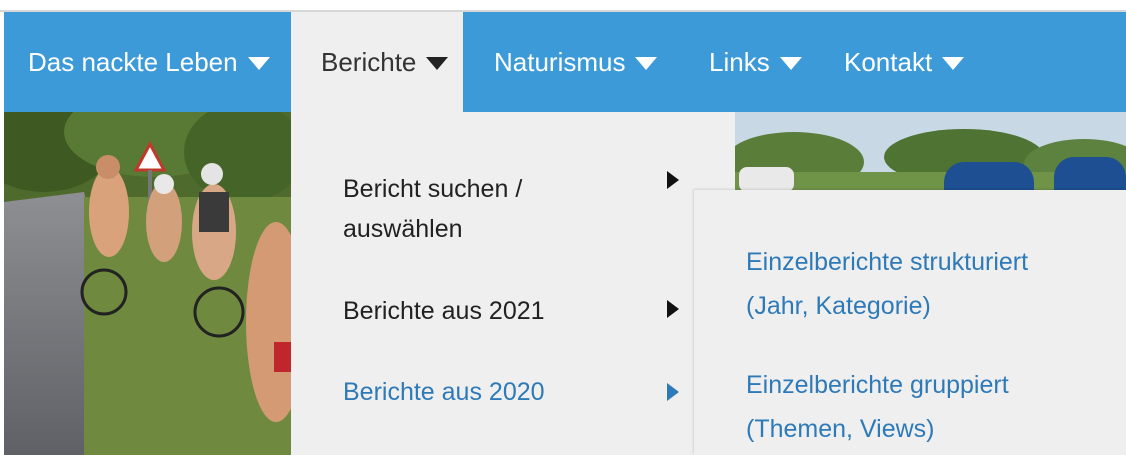 This screenshot has height=455, width=1126. Describe the element at coordinates (433, 189) in the screenshot. I see `dropdown-item-label-line1: Bericht suchen /` at that location.